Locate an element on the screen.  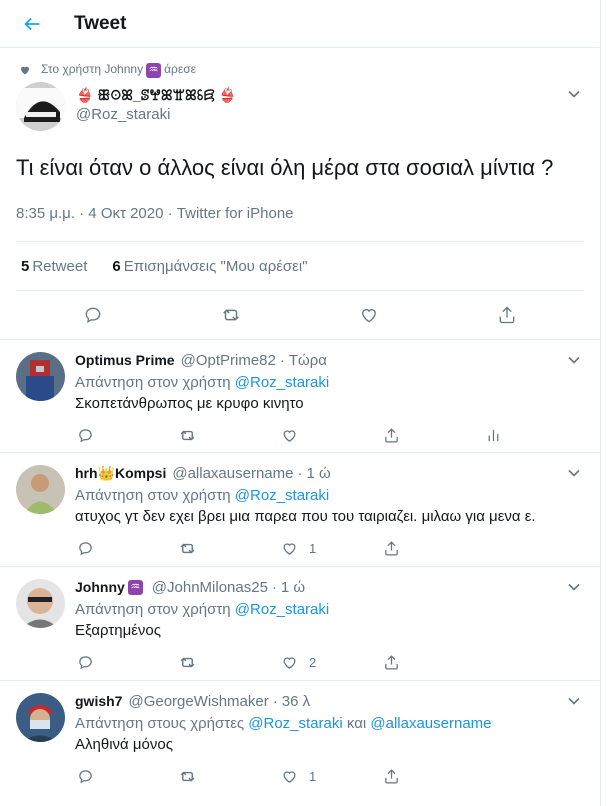
top-bar: Tweet is located at coordinates (300, 24).